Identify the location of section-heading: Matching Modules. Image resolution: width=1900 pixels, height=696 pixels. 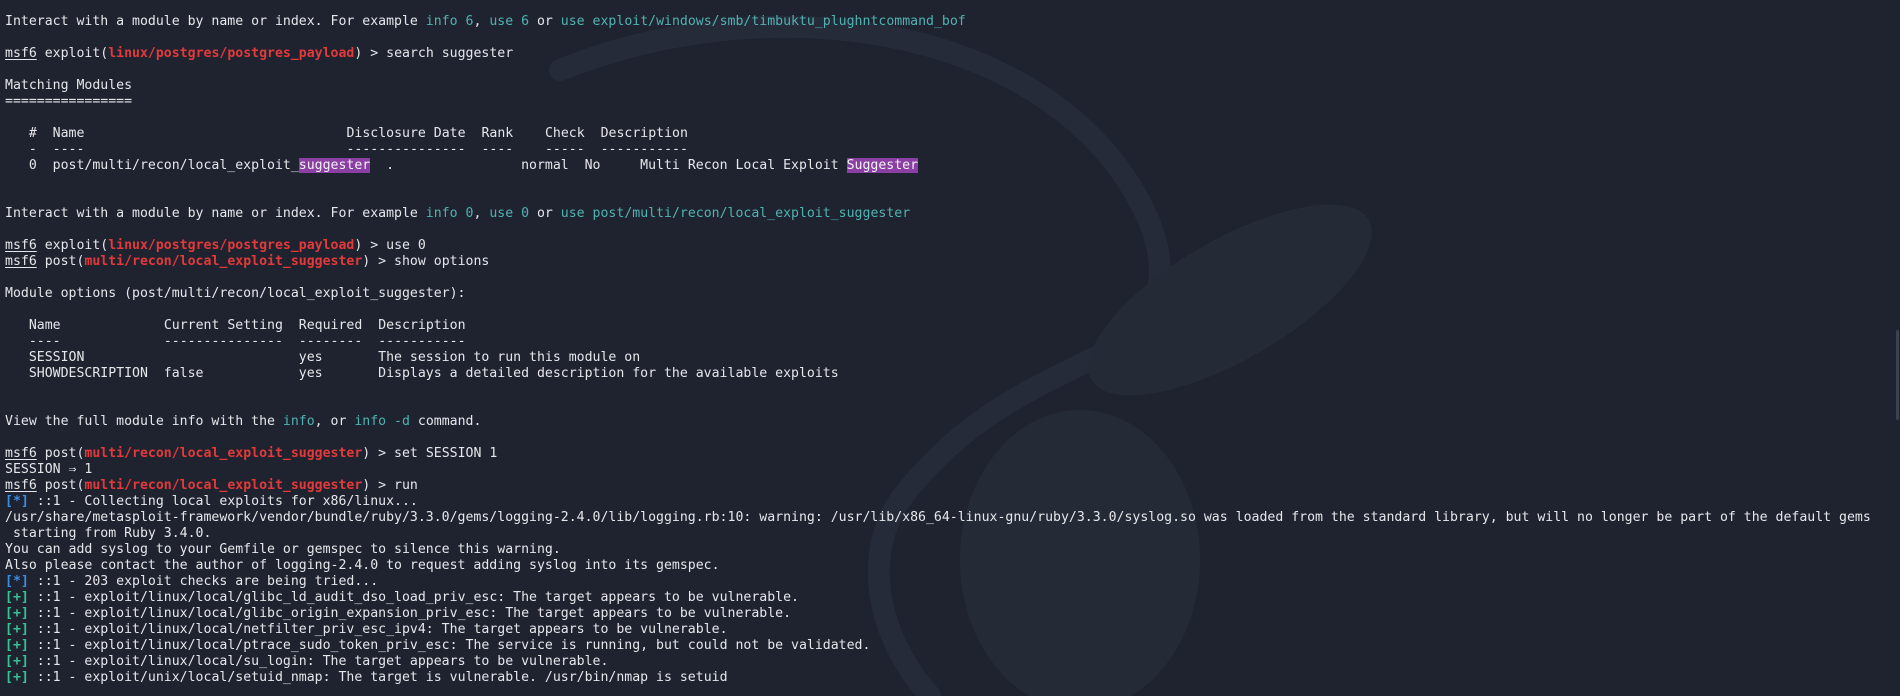
(69, 85).